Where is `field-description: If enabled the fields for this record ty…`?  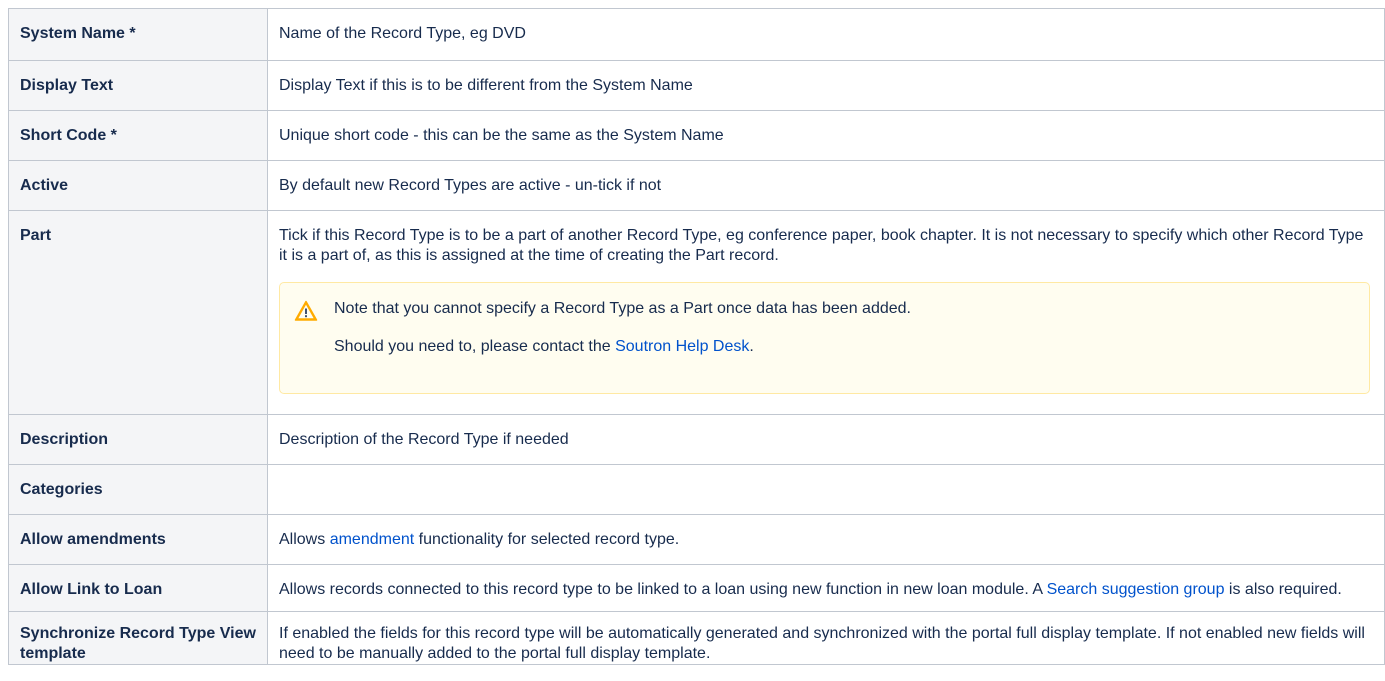 field-description: If enabled the fields for this record ty… is located at coordinates (826, 638).